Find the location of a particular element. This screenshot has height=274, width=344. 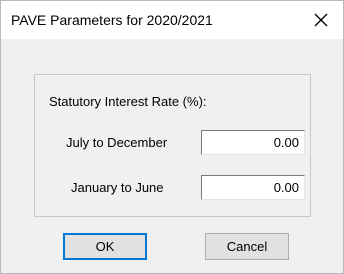

close-icon is located at coordinates (321, 20).